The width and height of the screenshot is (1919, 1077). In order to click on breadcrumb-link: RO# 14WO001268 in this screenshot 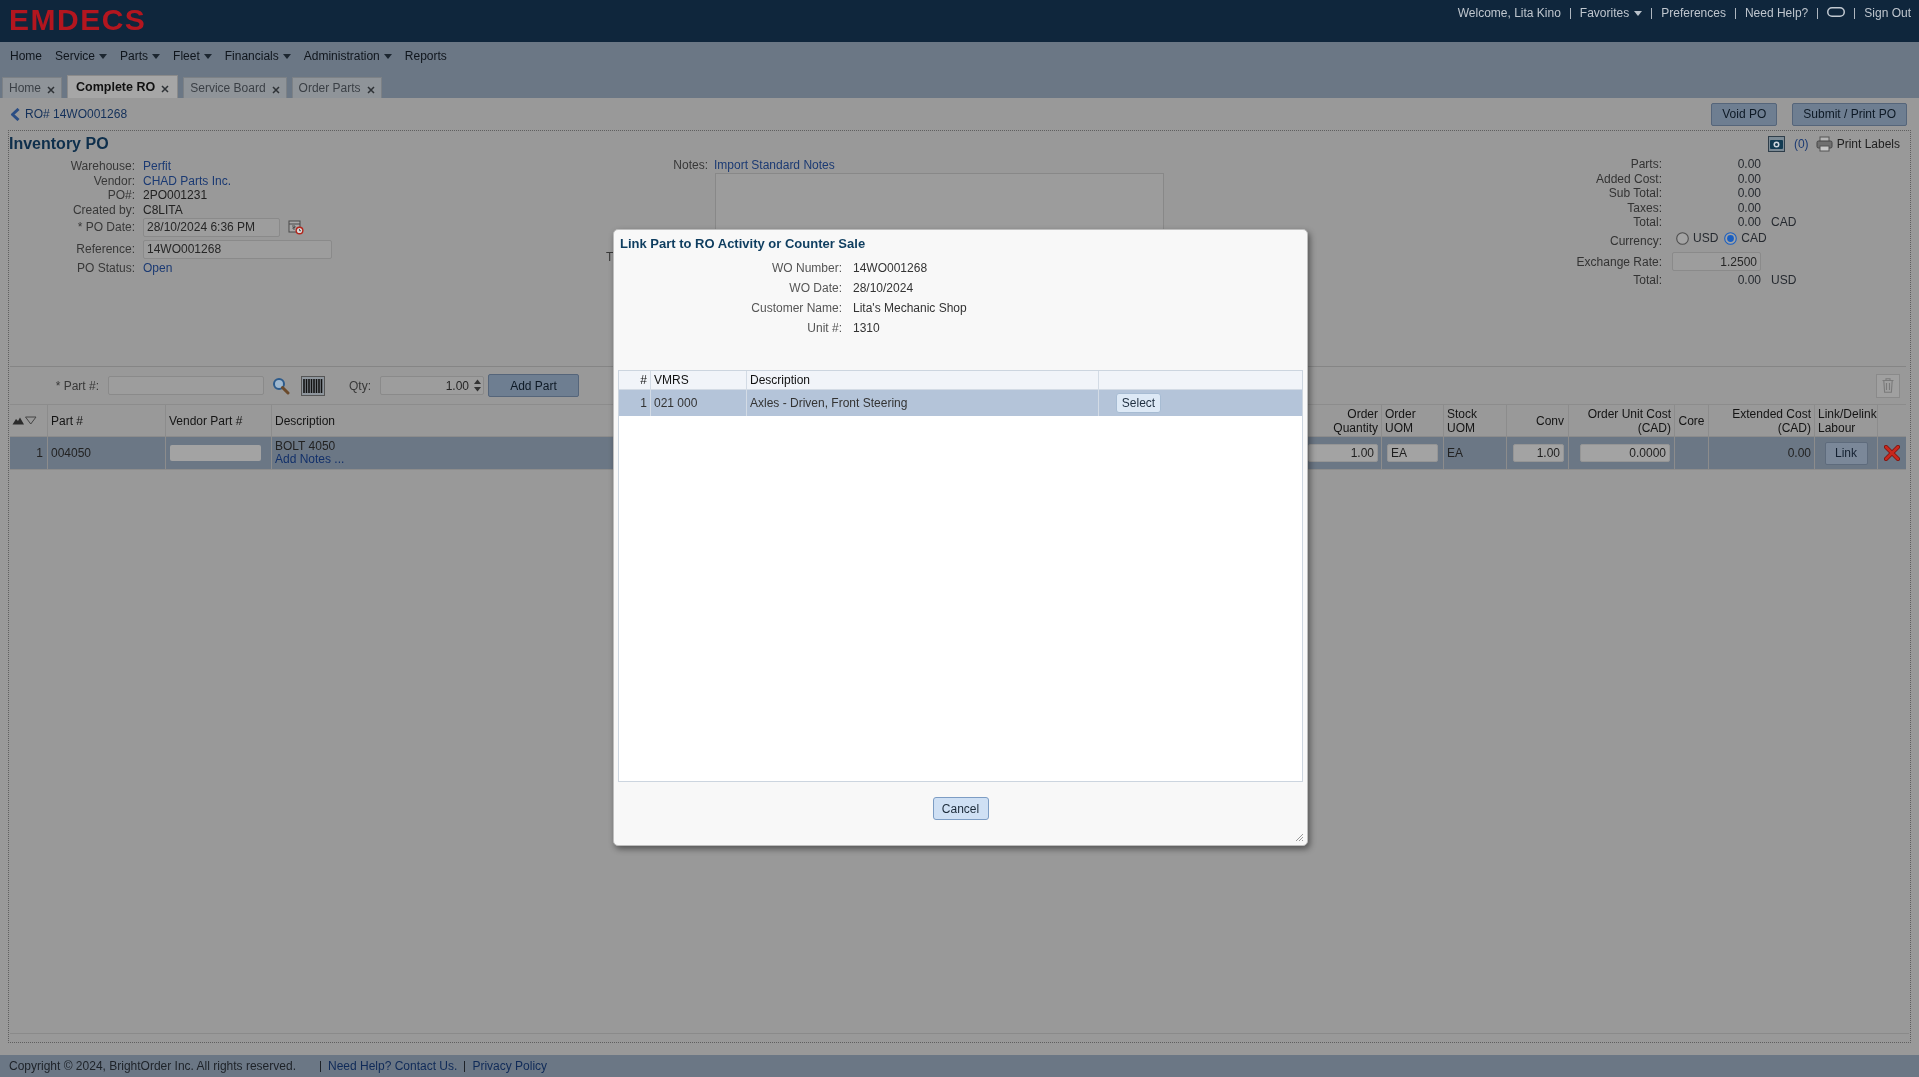, I will do `click(69, 114)`.